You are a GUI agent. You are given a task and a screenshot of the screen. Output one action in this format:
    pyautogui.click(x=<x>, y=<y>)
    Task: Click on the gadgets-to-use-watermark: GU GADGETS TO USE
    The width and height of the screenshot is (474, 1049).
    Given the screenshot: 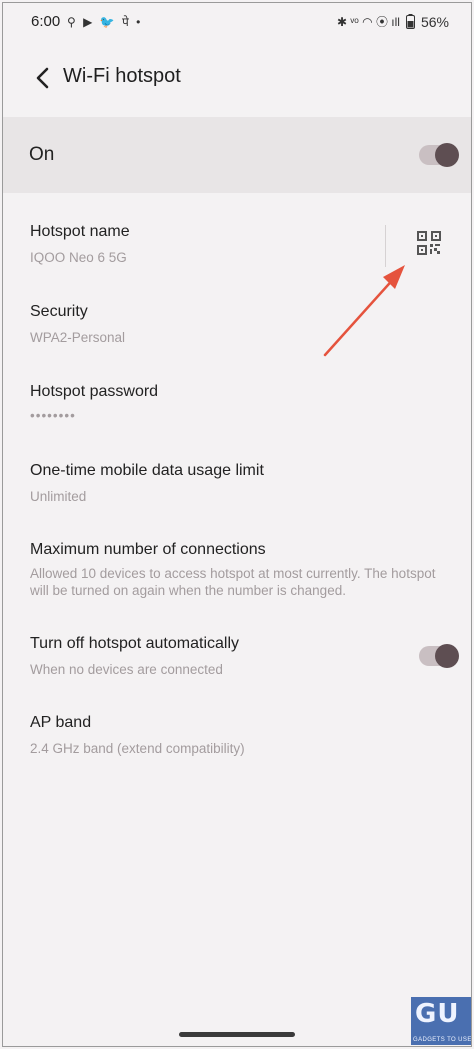 What is the action you would take?
    pyautogui.click(x=441, y=1021)
    